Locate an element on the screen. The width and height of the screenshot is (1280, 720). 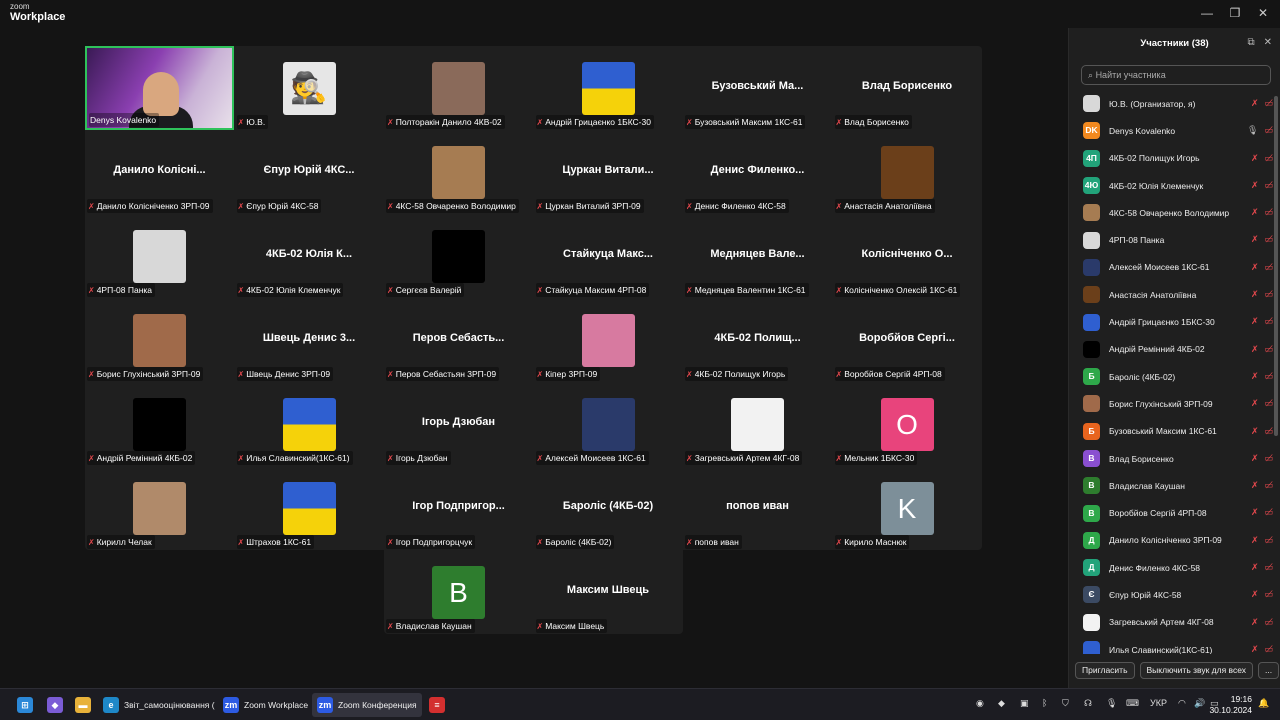
taskbar-item: ▬ is located at coordinates (83, 705).